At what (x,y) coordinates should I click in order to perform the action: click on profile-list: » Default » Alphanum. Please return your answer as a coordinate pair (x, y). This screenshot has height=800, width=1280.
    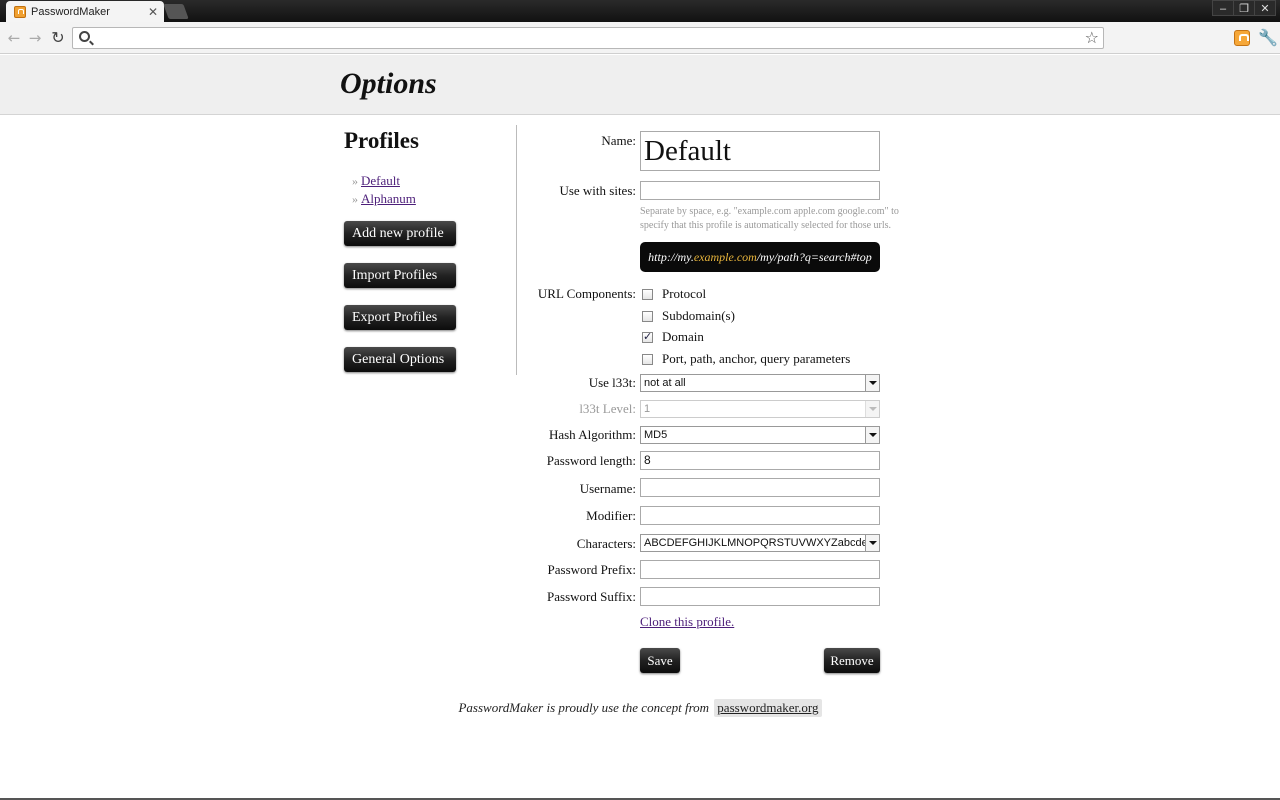
    Looking at the image, I should click on (384, 190).